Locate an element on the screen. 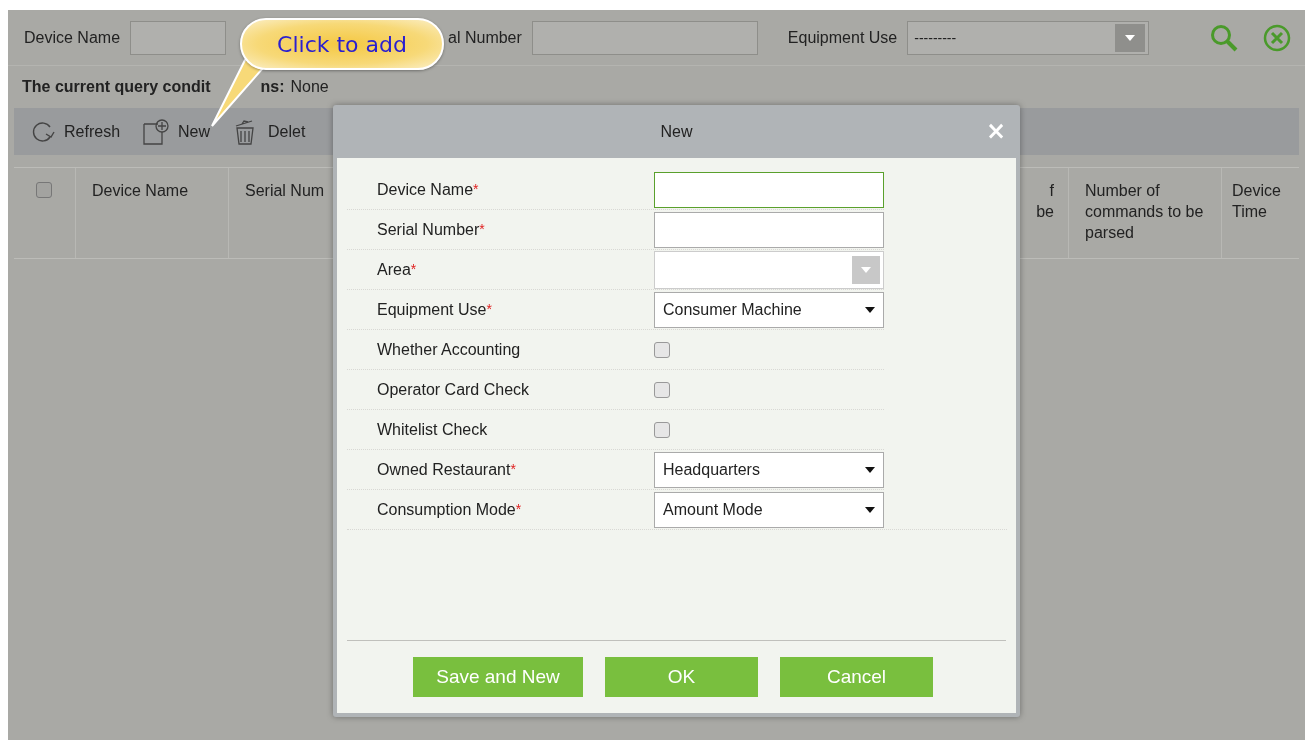 This screenshot has height=740, width=1305. field-label: Operator Card Check is located at coordinates (454, 389).